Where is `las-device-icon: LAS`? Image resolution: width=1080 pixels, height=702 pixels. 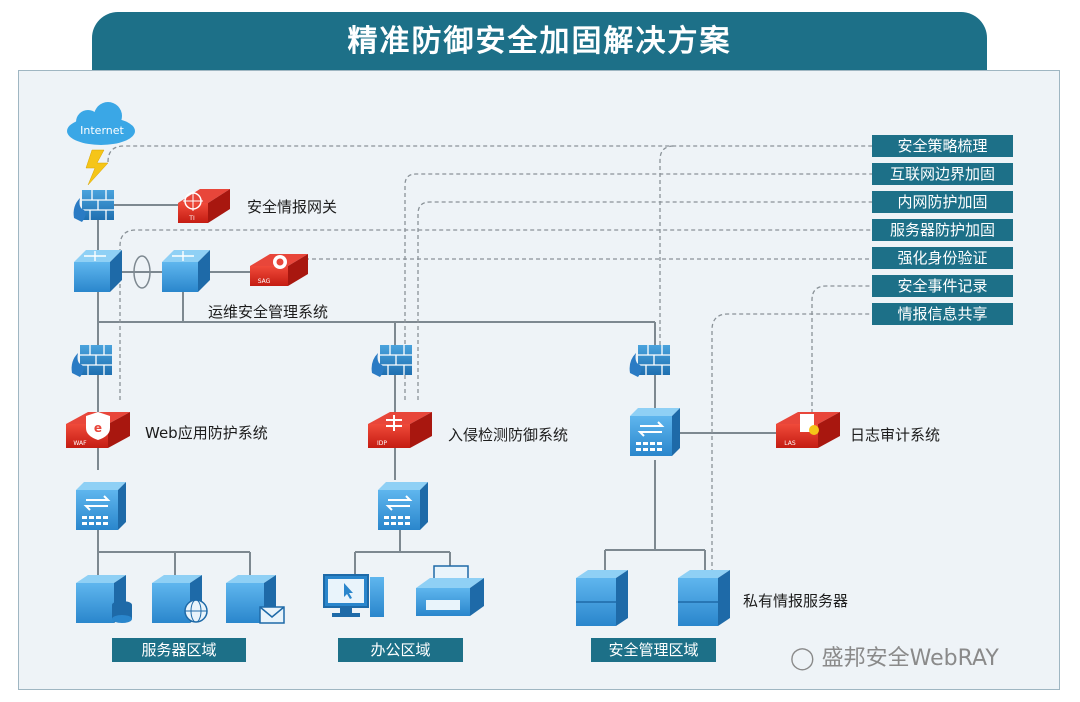
las-device-icon: LAS is located at coordinates (808, 430).